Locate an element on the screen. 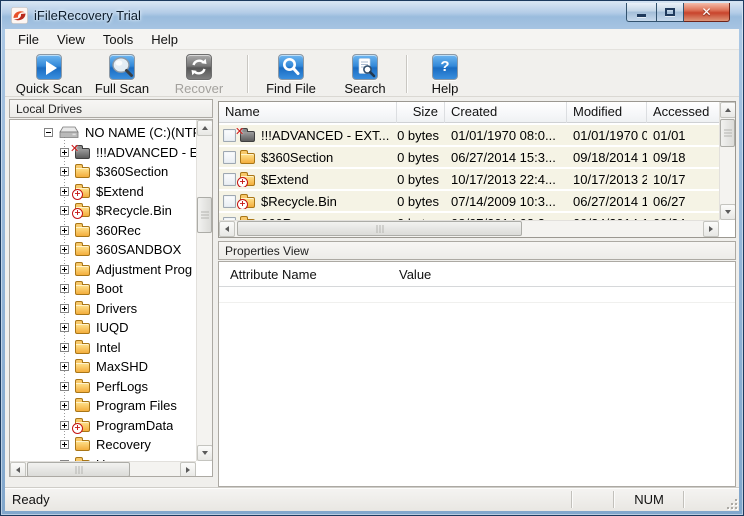 The width and height of the screenshot is (744, 516). search-button: Search is located at coordinates (365, 75).